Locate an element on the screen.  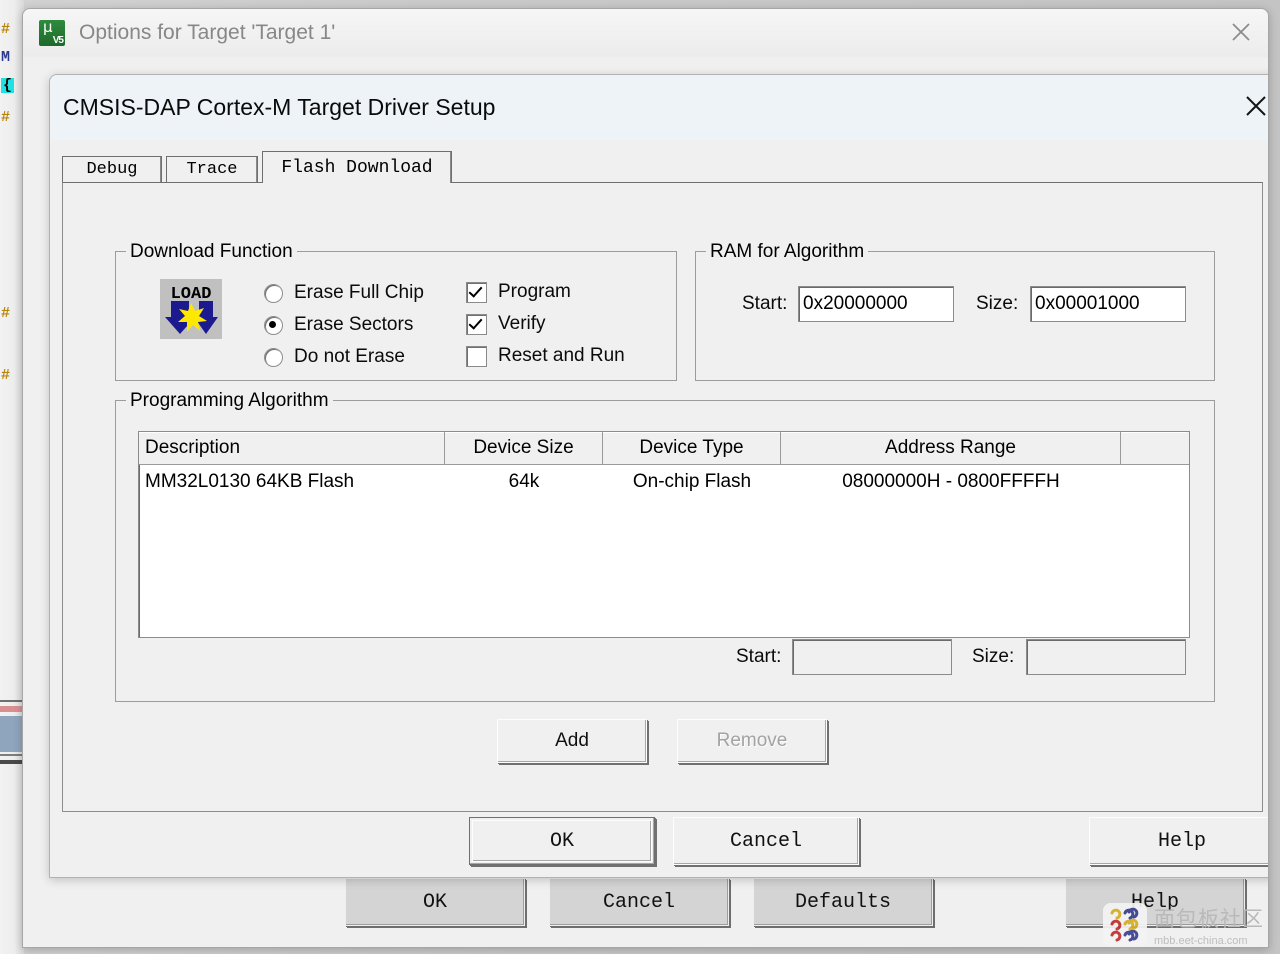
checkbox-reset-and-run: Reset and Run is located at coordinates (545, 356).